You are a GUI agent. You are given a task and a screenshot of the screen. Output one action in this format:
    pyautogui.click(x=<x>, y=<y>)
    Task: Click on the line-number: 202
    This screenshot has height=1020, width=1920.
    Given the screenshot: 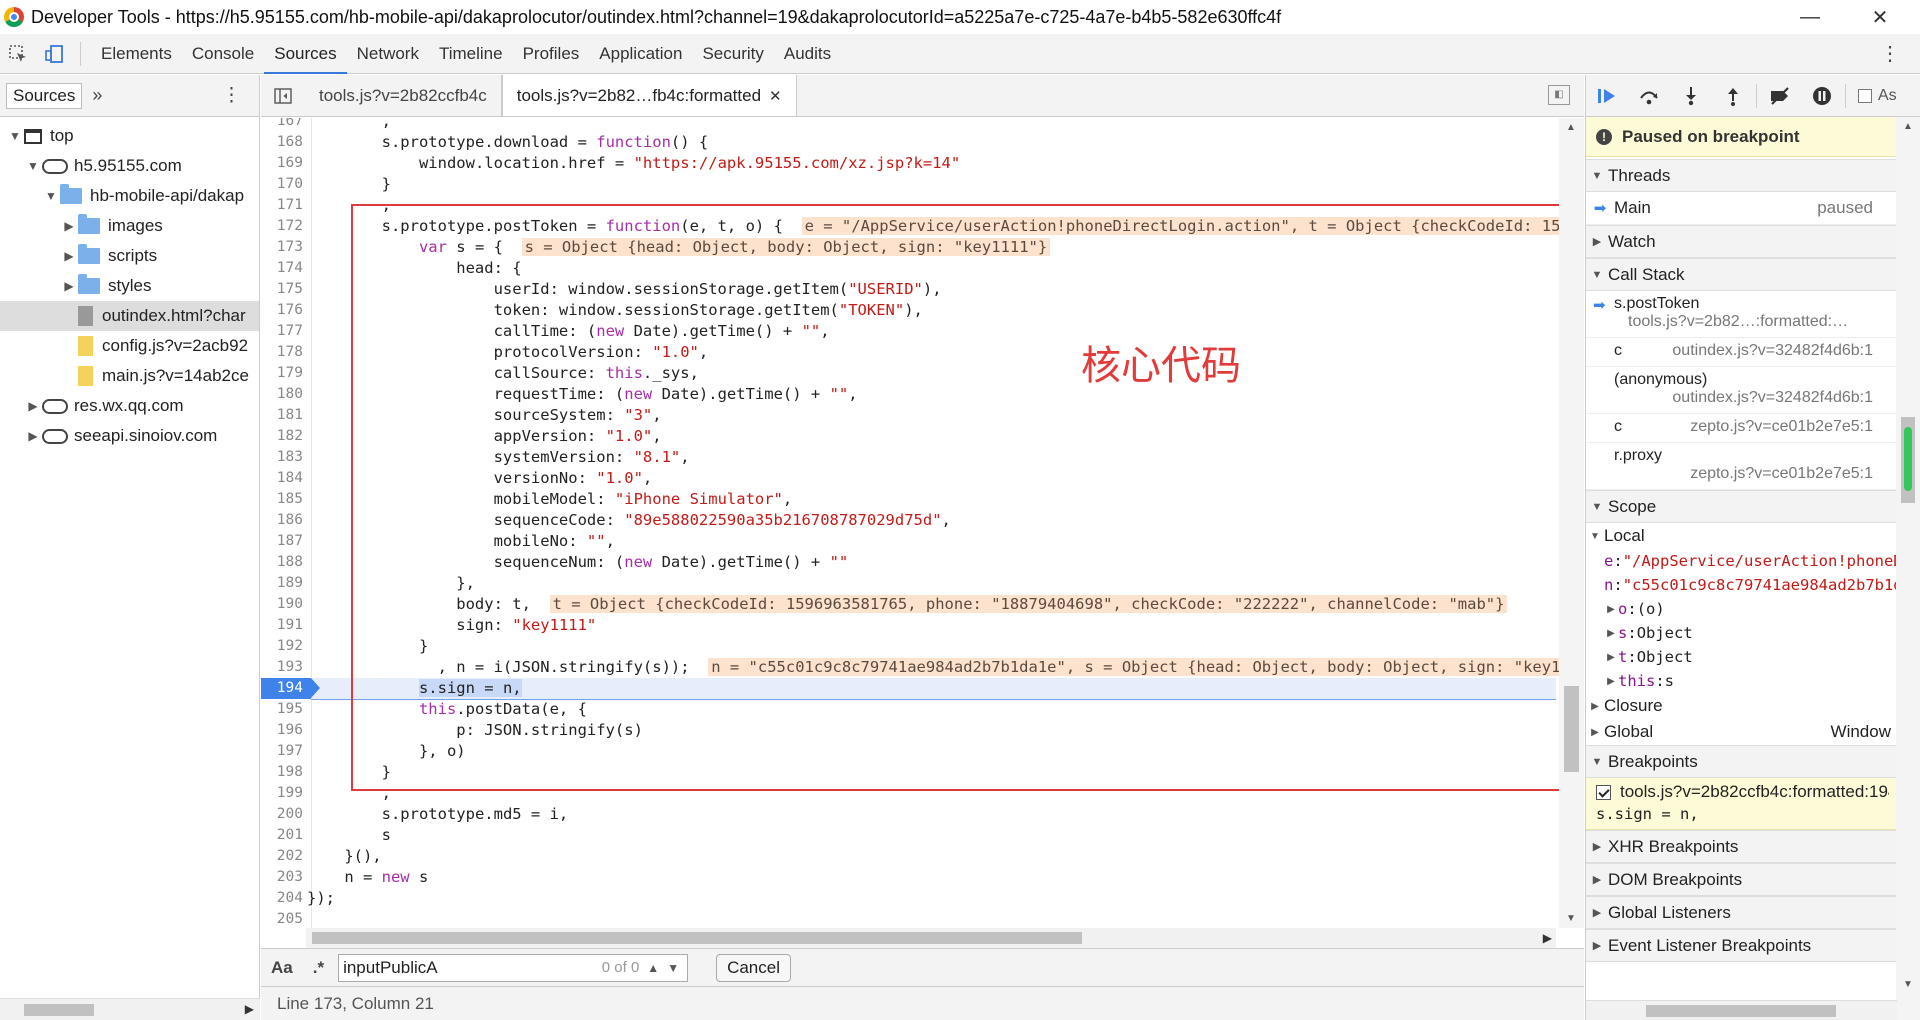 What is the action you would take?
    pyautogui.click(x=282, y=856)
    